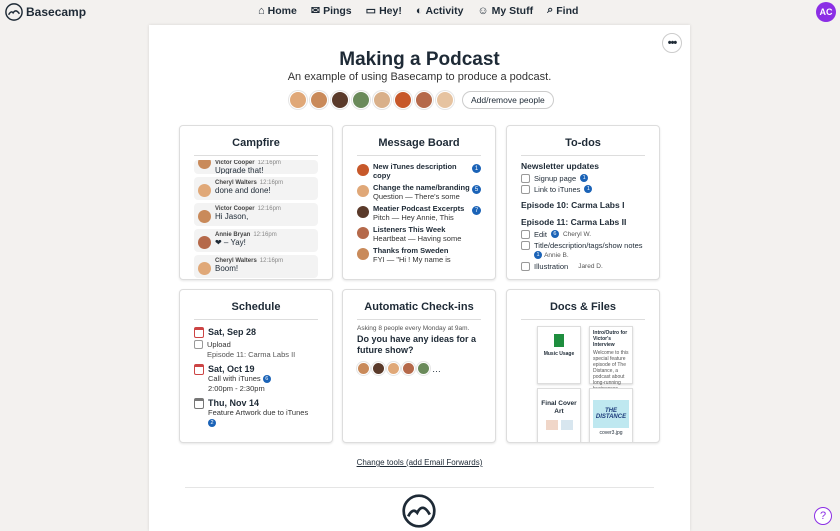 The width and height of the screenshot is (840, 531). I want to click on nav-hey-label: Hey!, so click(390, 10).